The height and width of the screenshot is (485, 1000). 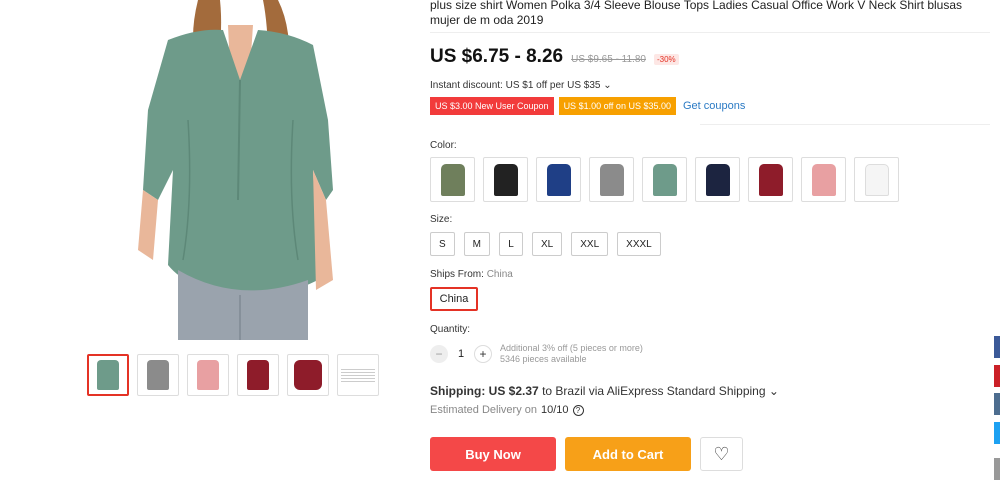 I want to click on wishlist-button: ♡, so click(x=721, y=454).